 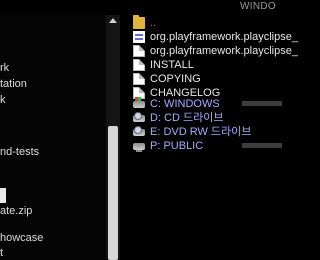 What do you see at coordinates (198, 65) in the screenshot?
I see `file-row: INSTALL` at bounding box center [198, 65].